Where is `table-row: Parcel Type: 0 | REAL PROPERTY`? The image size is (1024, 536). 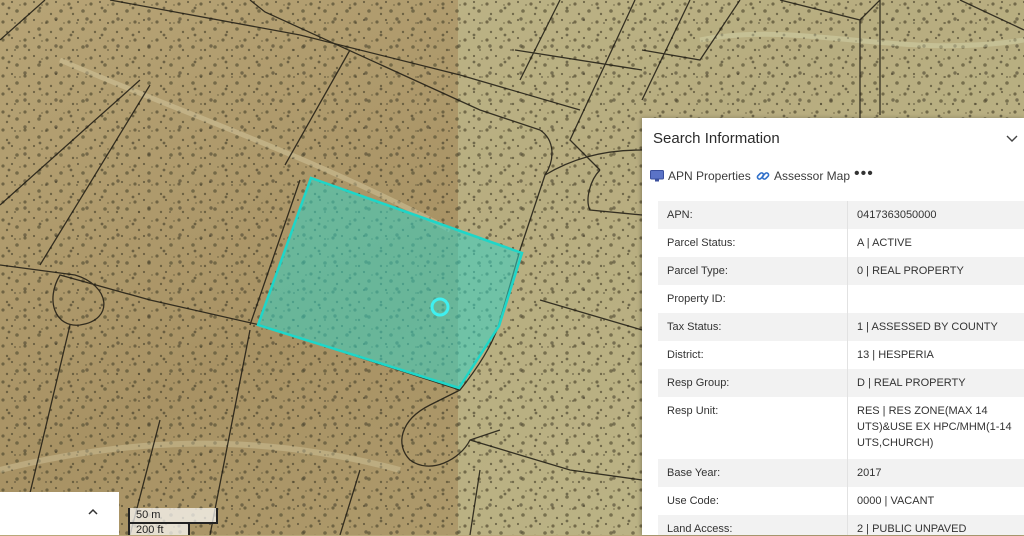
table-row: Parcel Type: 0 | REAL PROPERTY is located at coordinates (841, 271).